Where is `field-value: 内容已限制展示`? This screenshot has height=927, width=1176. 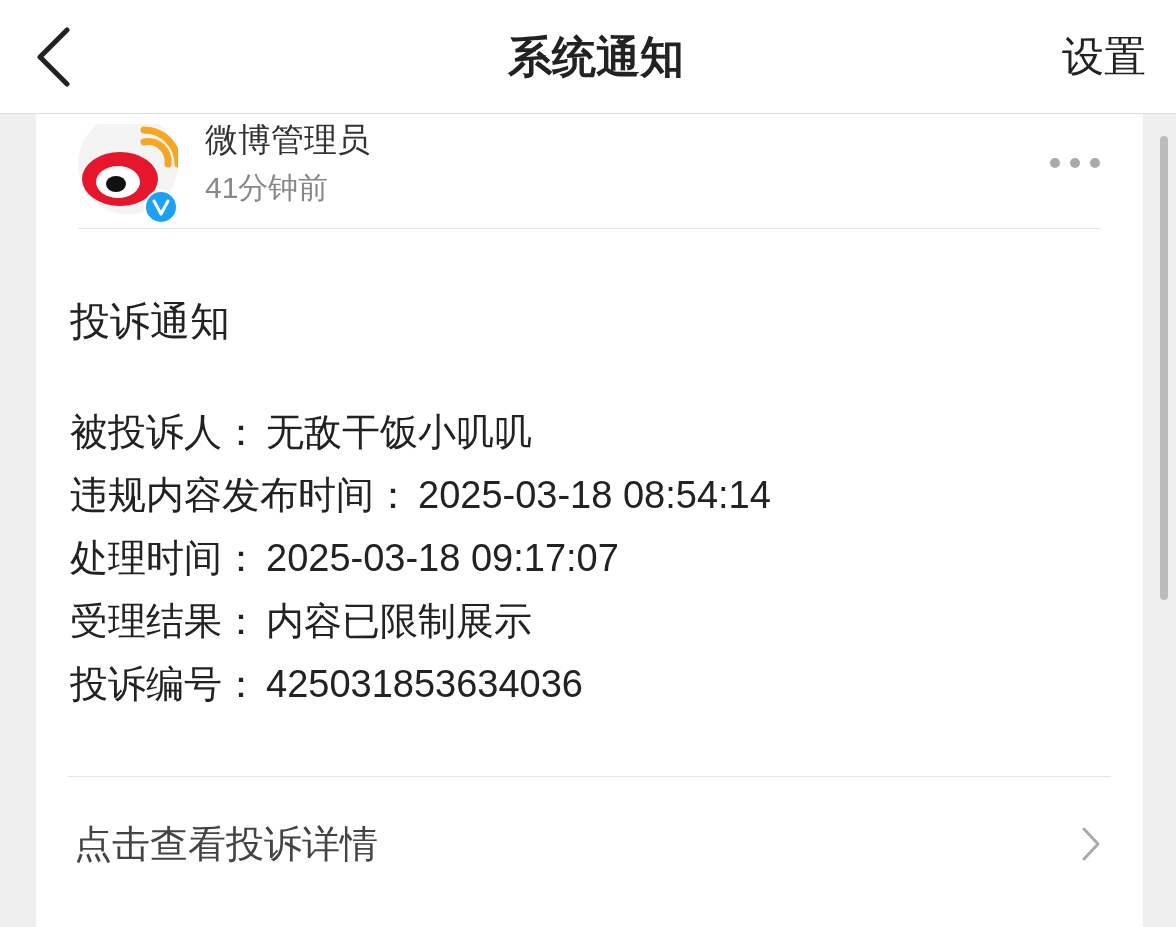 field-value: 内容已限制展示 is located at coordinates (399, 621).